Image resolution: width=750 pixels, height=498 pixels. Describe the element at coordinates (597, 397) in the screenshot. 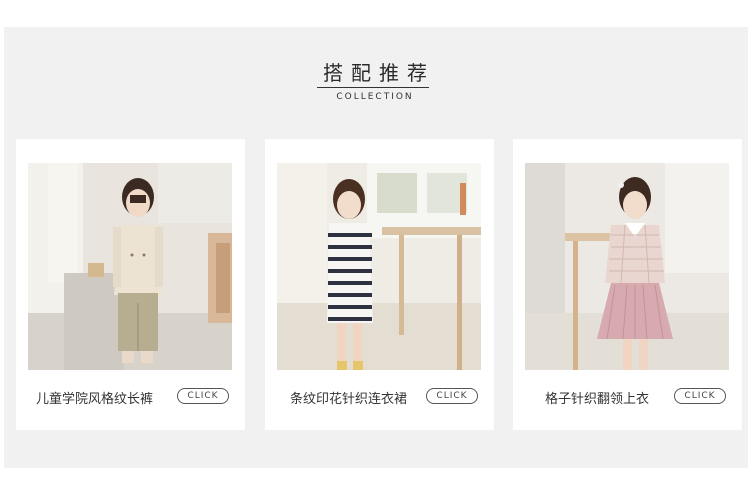

I see `product-name-3: 格子针织翻领上衣` at that location.